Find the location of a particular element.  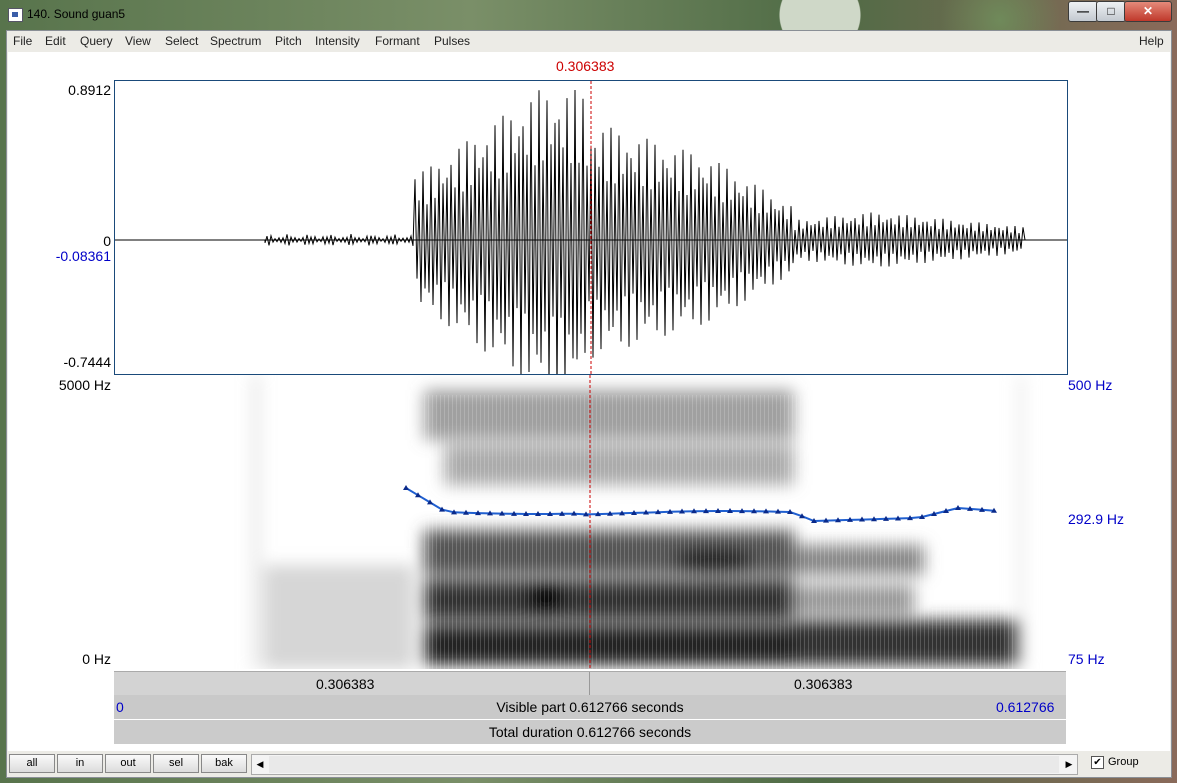

zoom-back-button: bak is located at coordinates (224, 763).